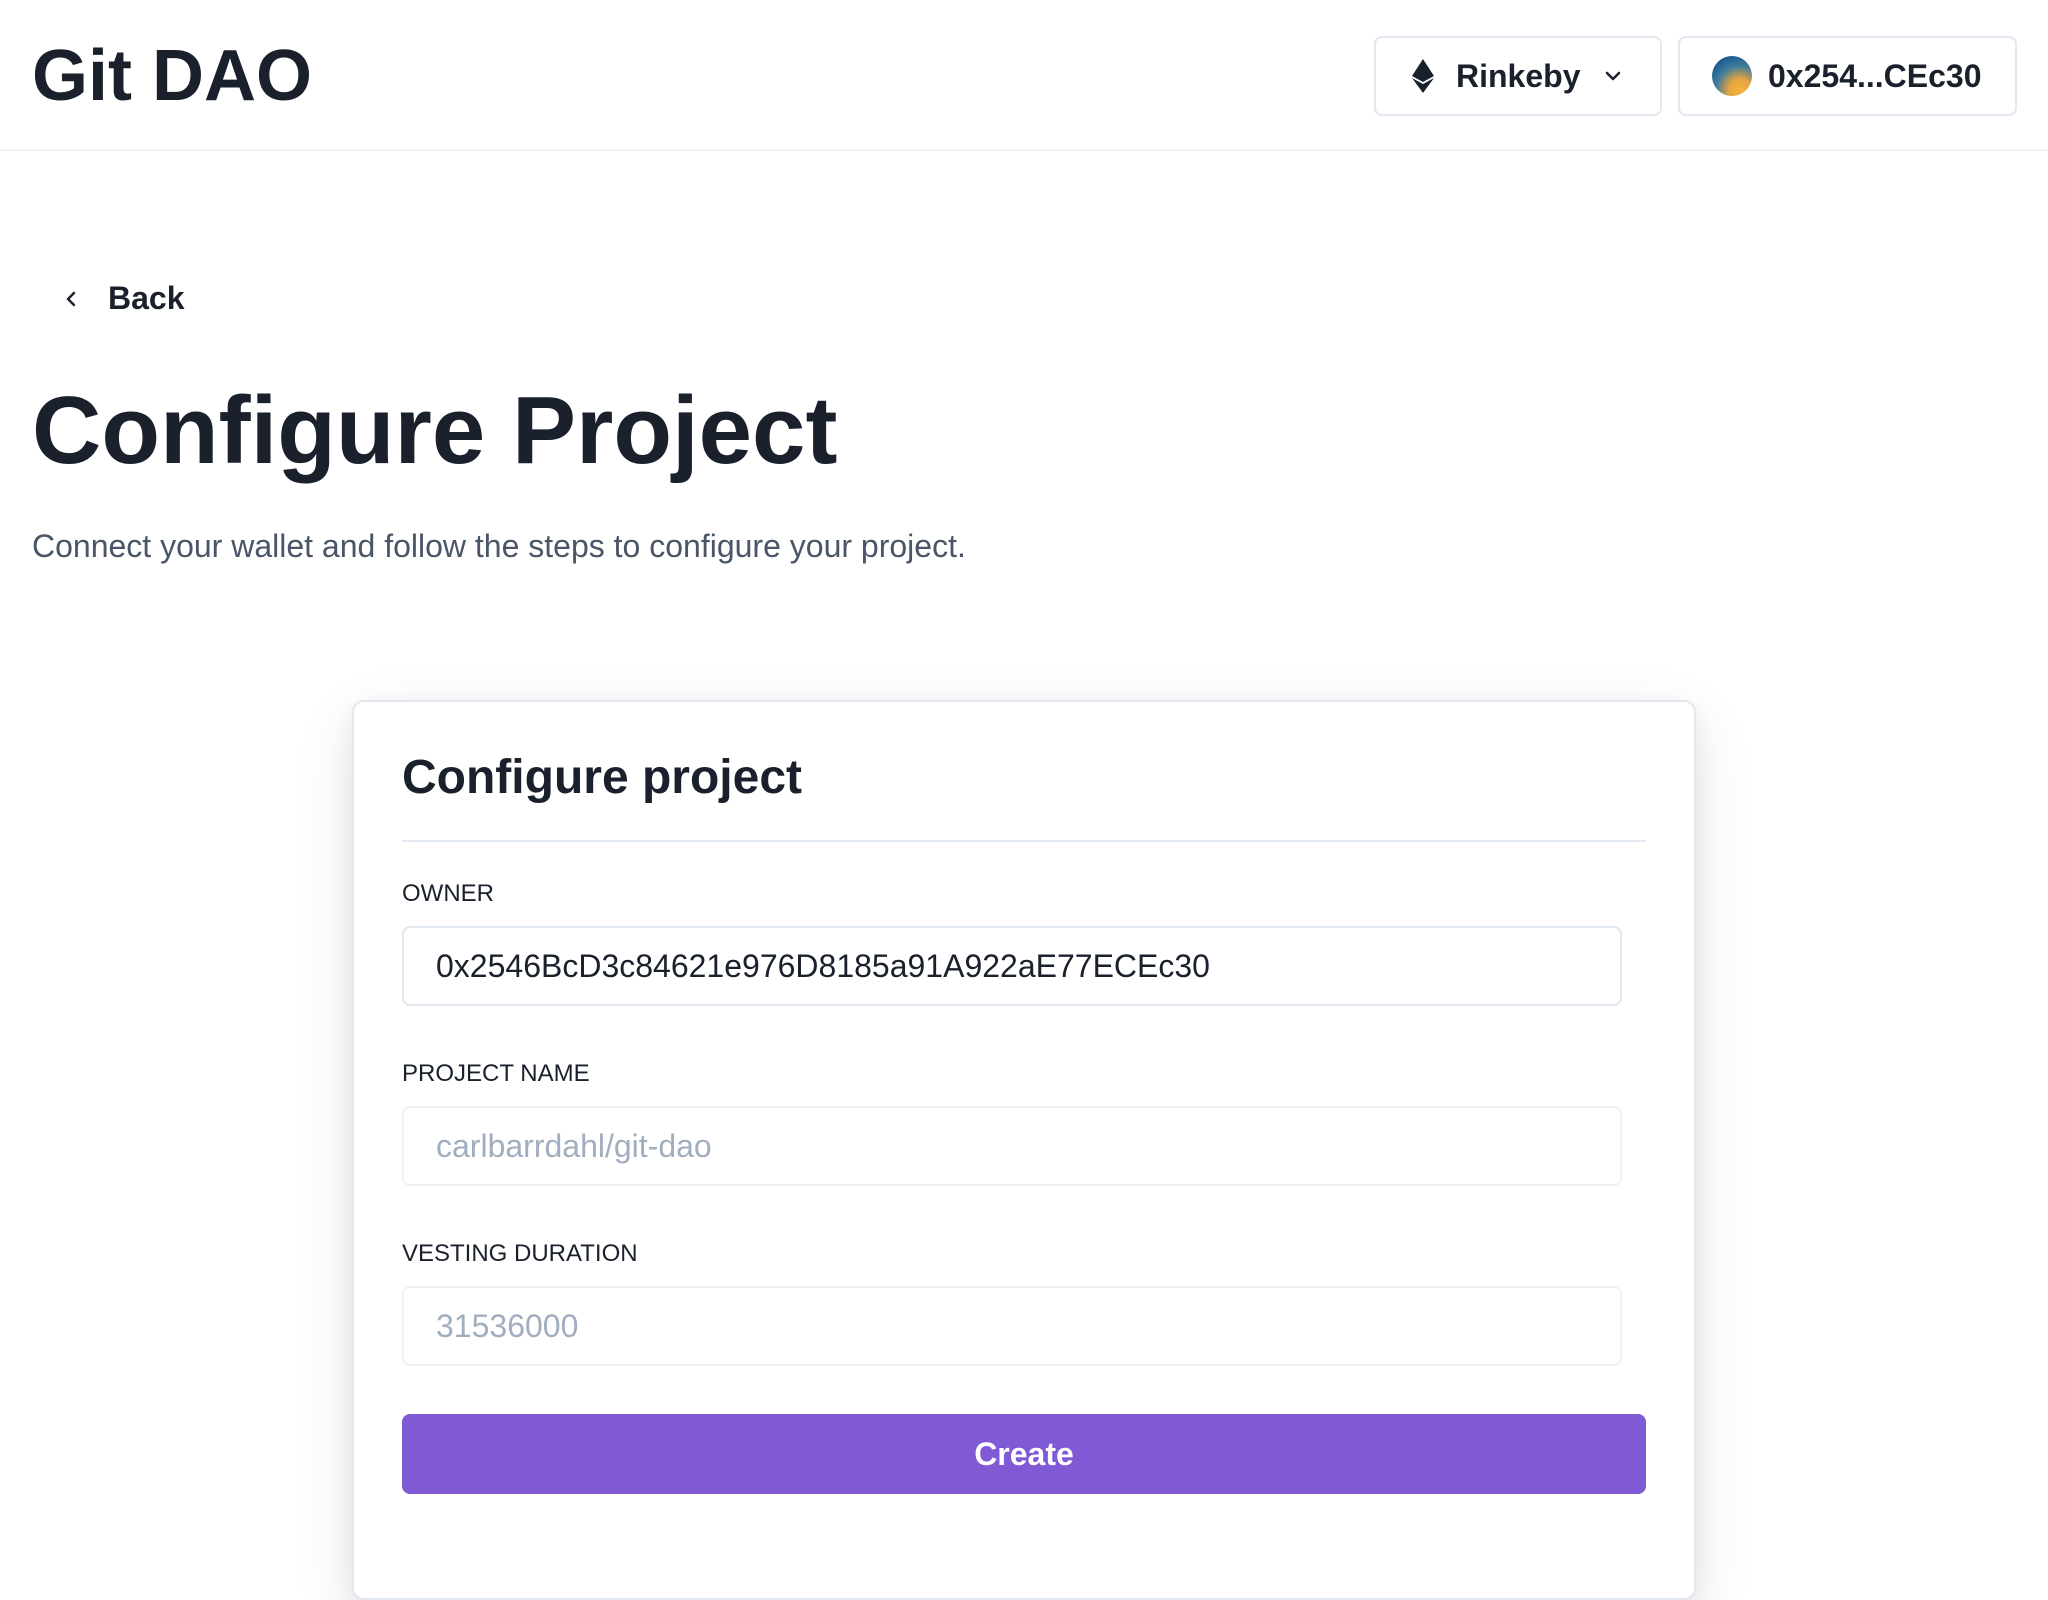 The width and height of the screenshot is (2048, 1600). I want to click on app-header: Git DAO Rinkeby 0x254...CEc30, so click(1024, 75).